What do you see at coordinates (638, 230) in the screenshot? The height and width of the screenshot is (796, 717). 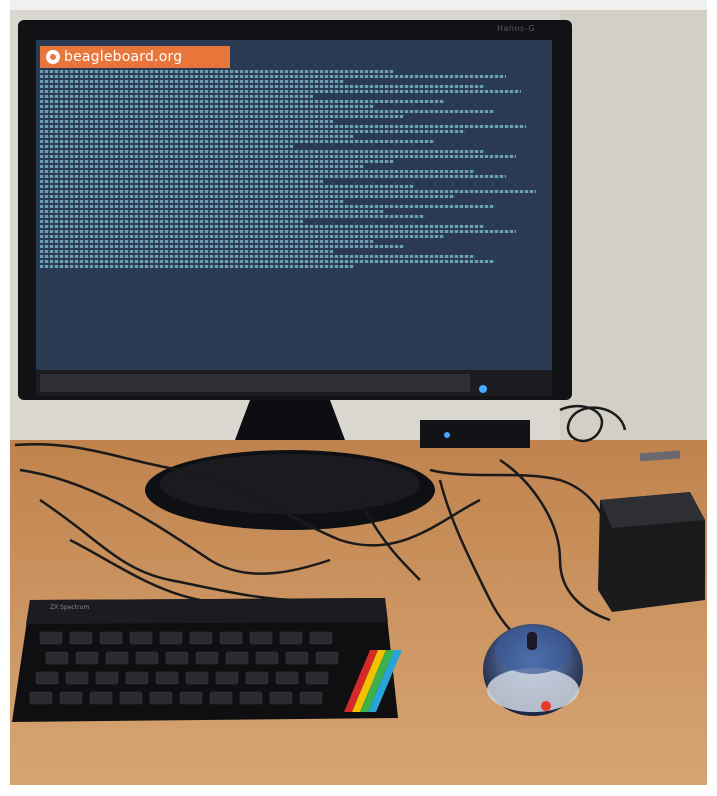 I see `wall-right` at bounding box center [638, 230].